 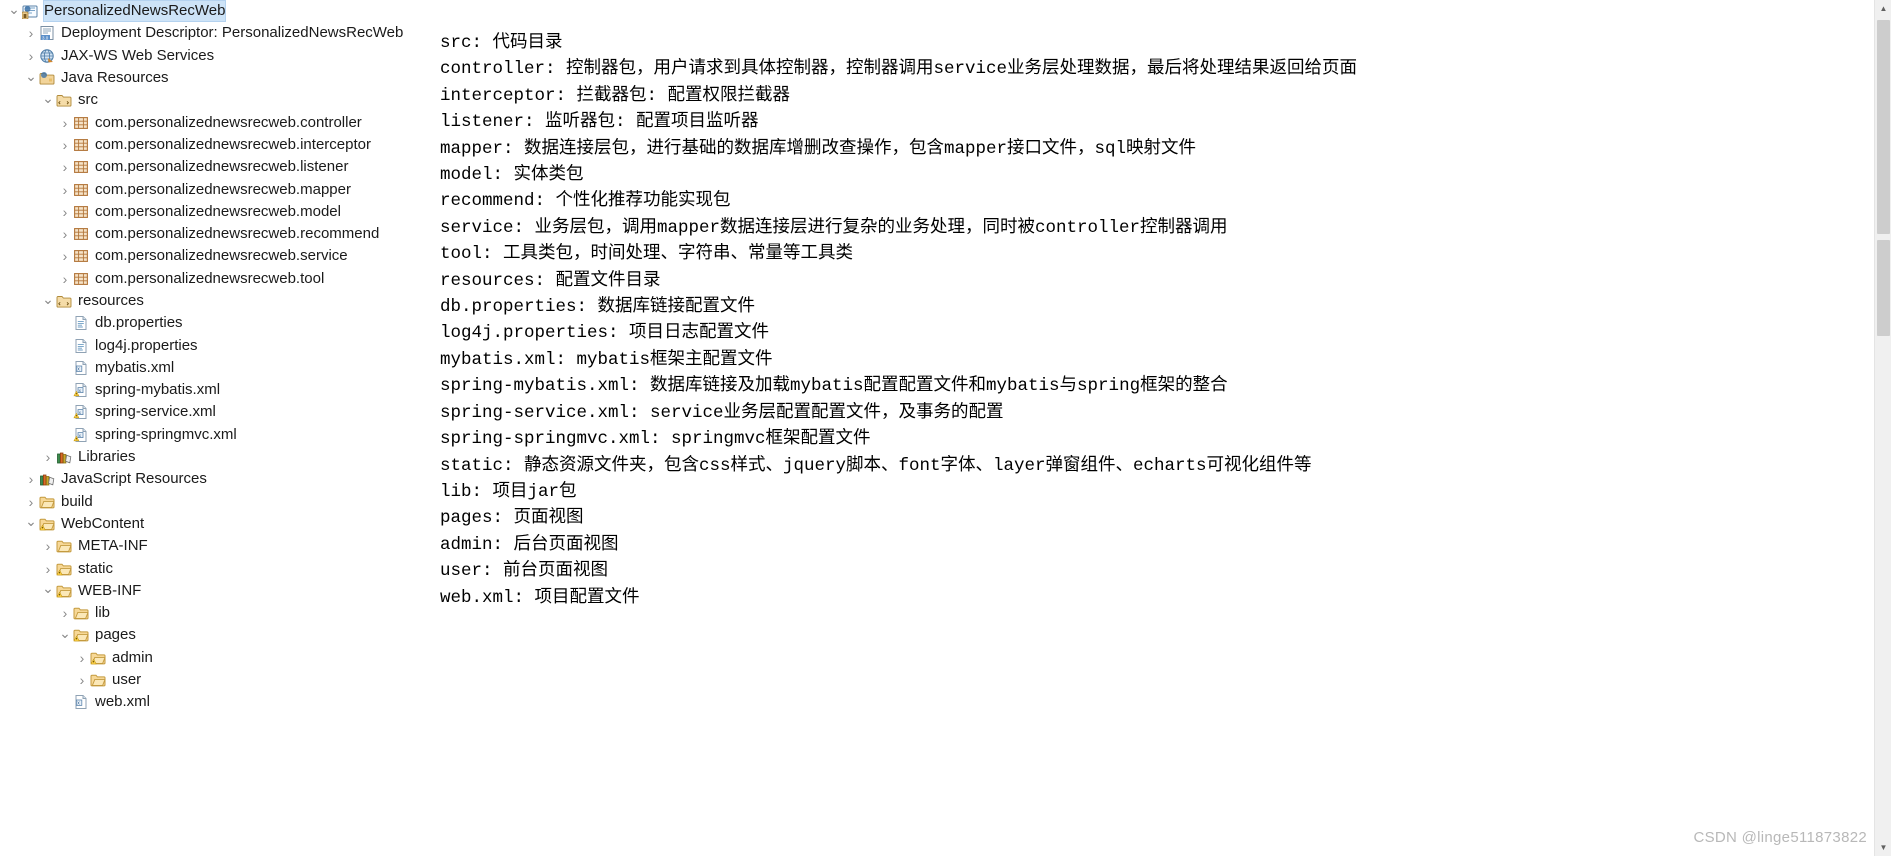 I want to click on tree-item-spring-service-xml: x spring-service.xml, so click(x=216, y=412).